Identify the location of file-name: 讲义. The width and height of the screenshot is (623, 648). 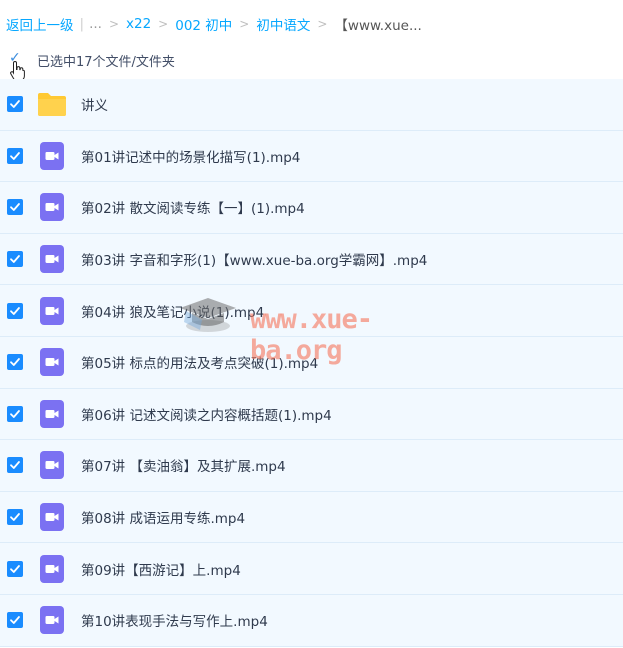
(94, 104).